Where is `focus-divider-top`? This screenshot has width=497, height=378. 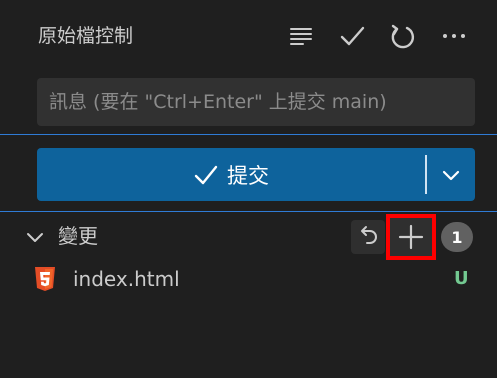 focus-divider-top is located at coordinates (248, 134).